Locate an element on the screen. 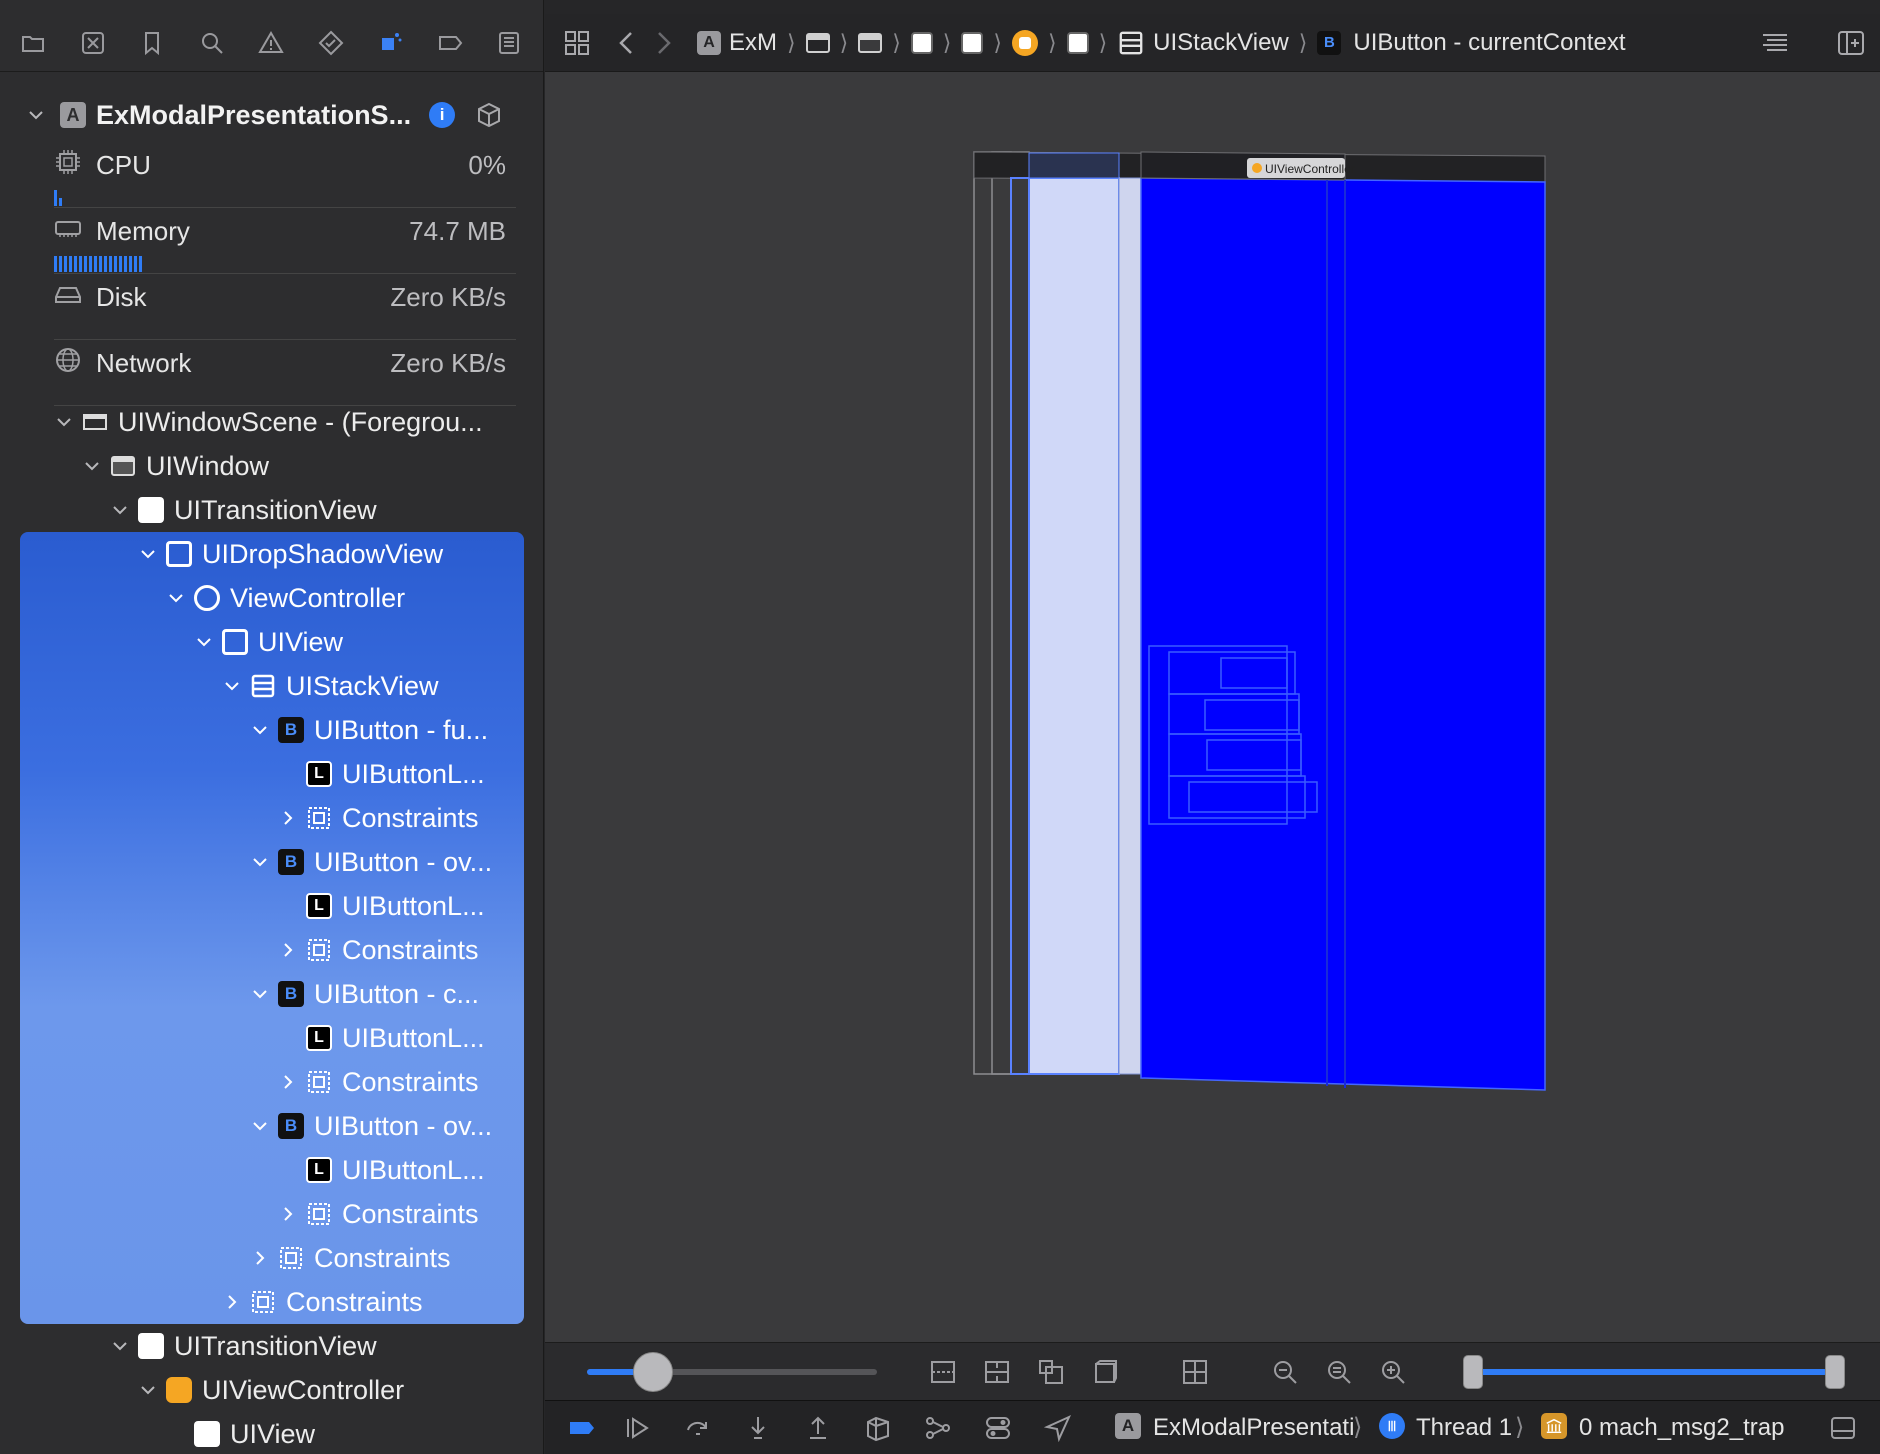 The image size is (1880, 1454). crumb-window is located at coordinates (870, 42).